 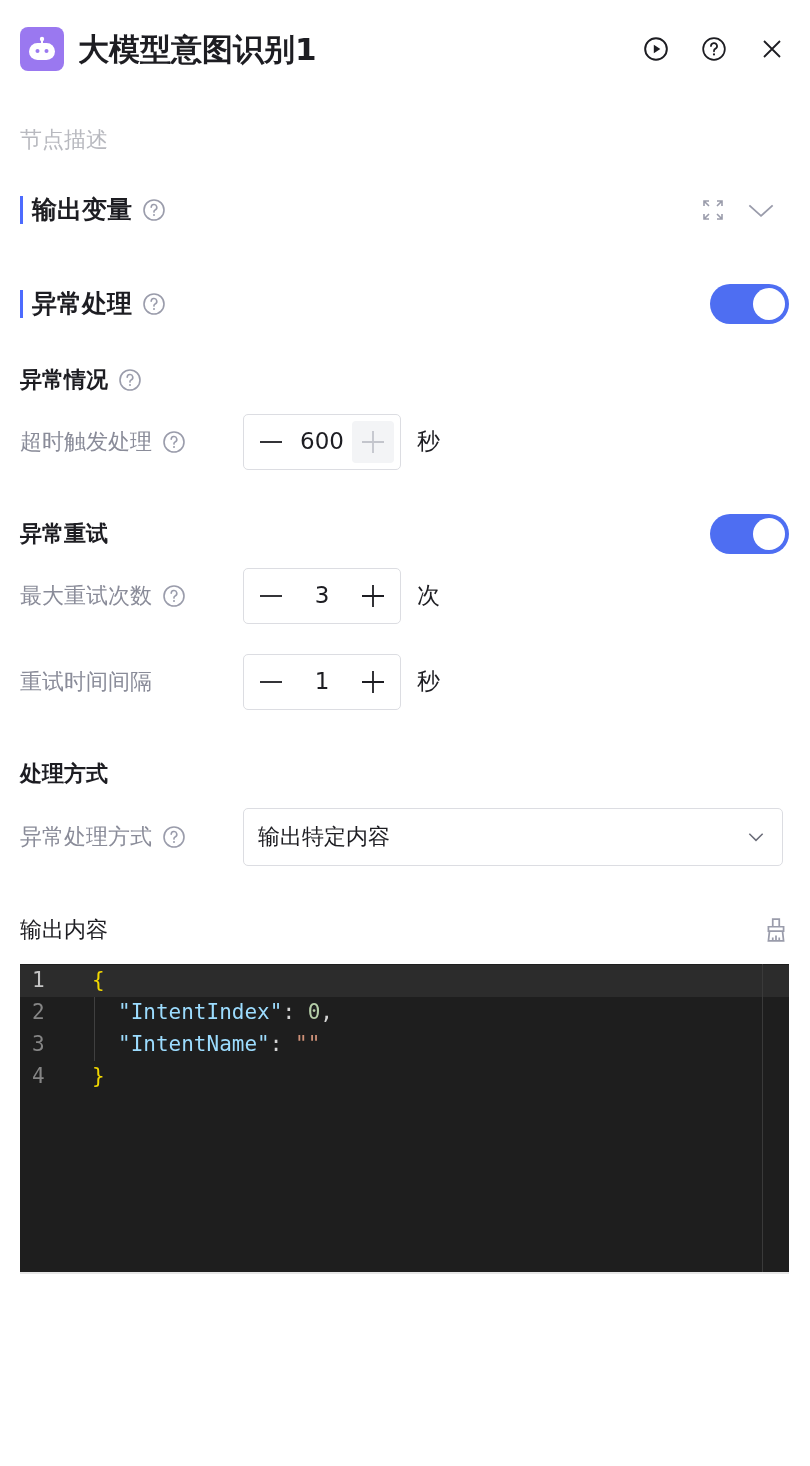 I want to click on section-title: 异常处理, so click(x=76, y=303).